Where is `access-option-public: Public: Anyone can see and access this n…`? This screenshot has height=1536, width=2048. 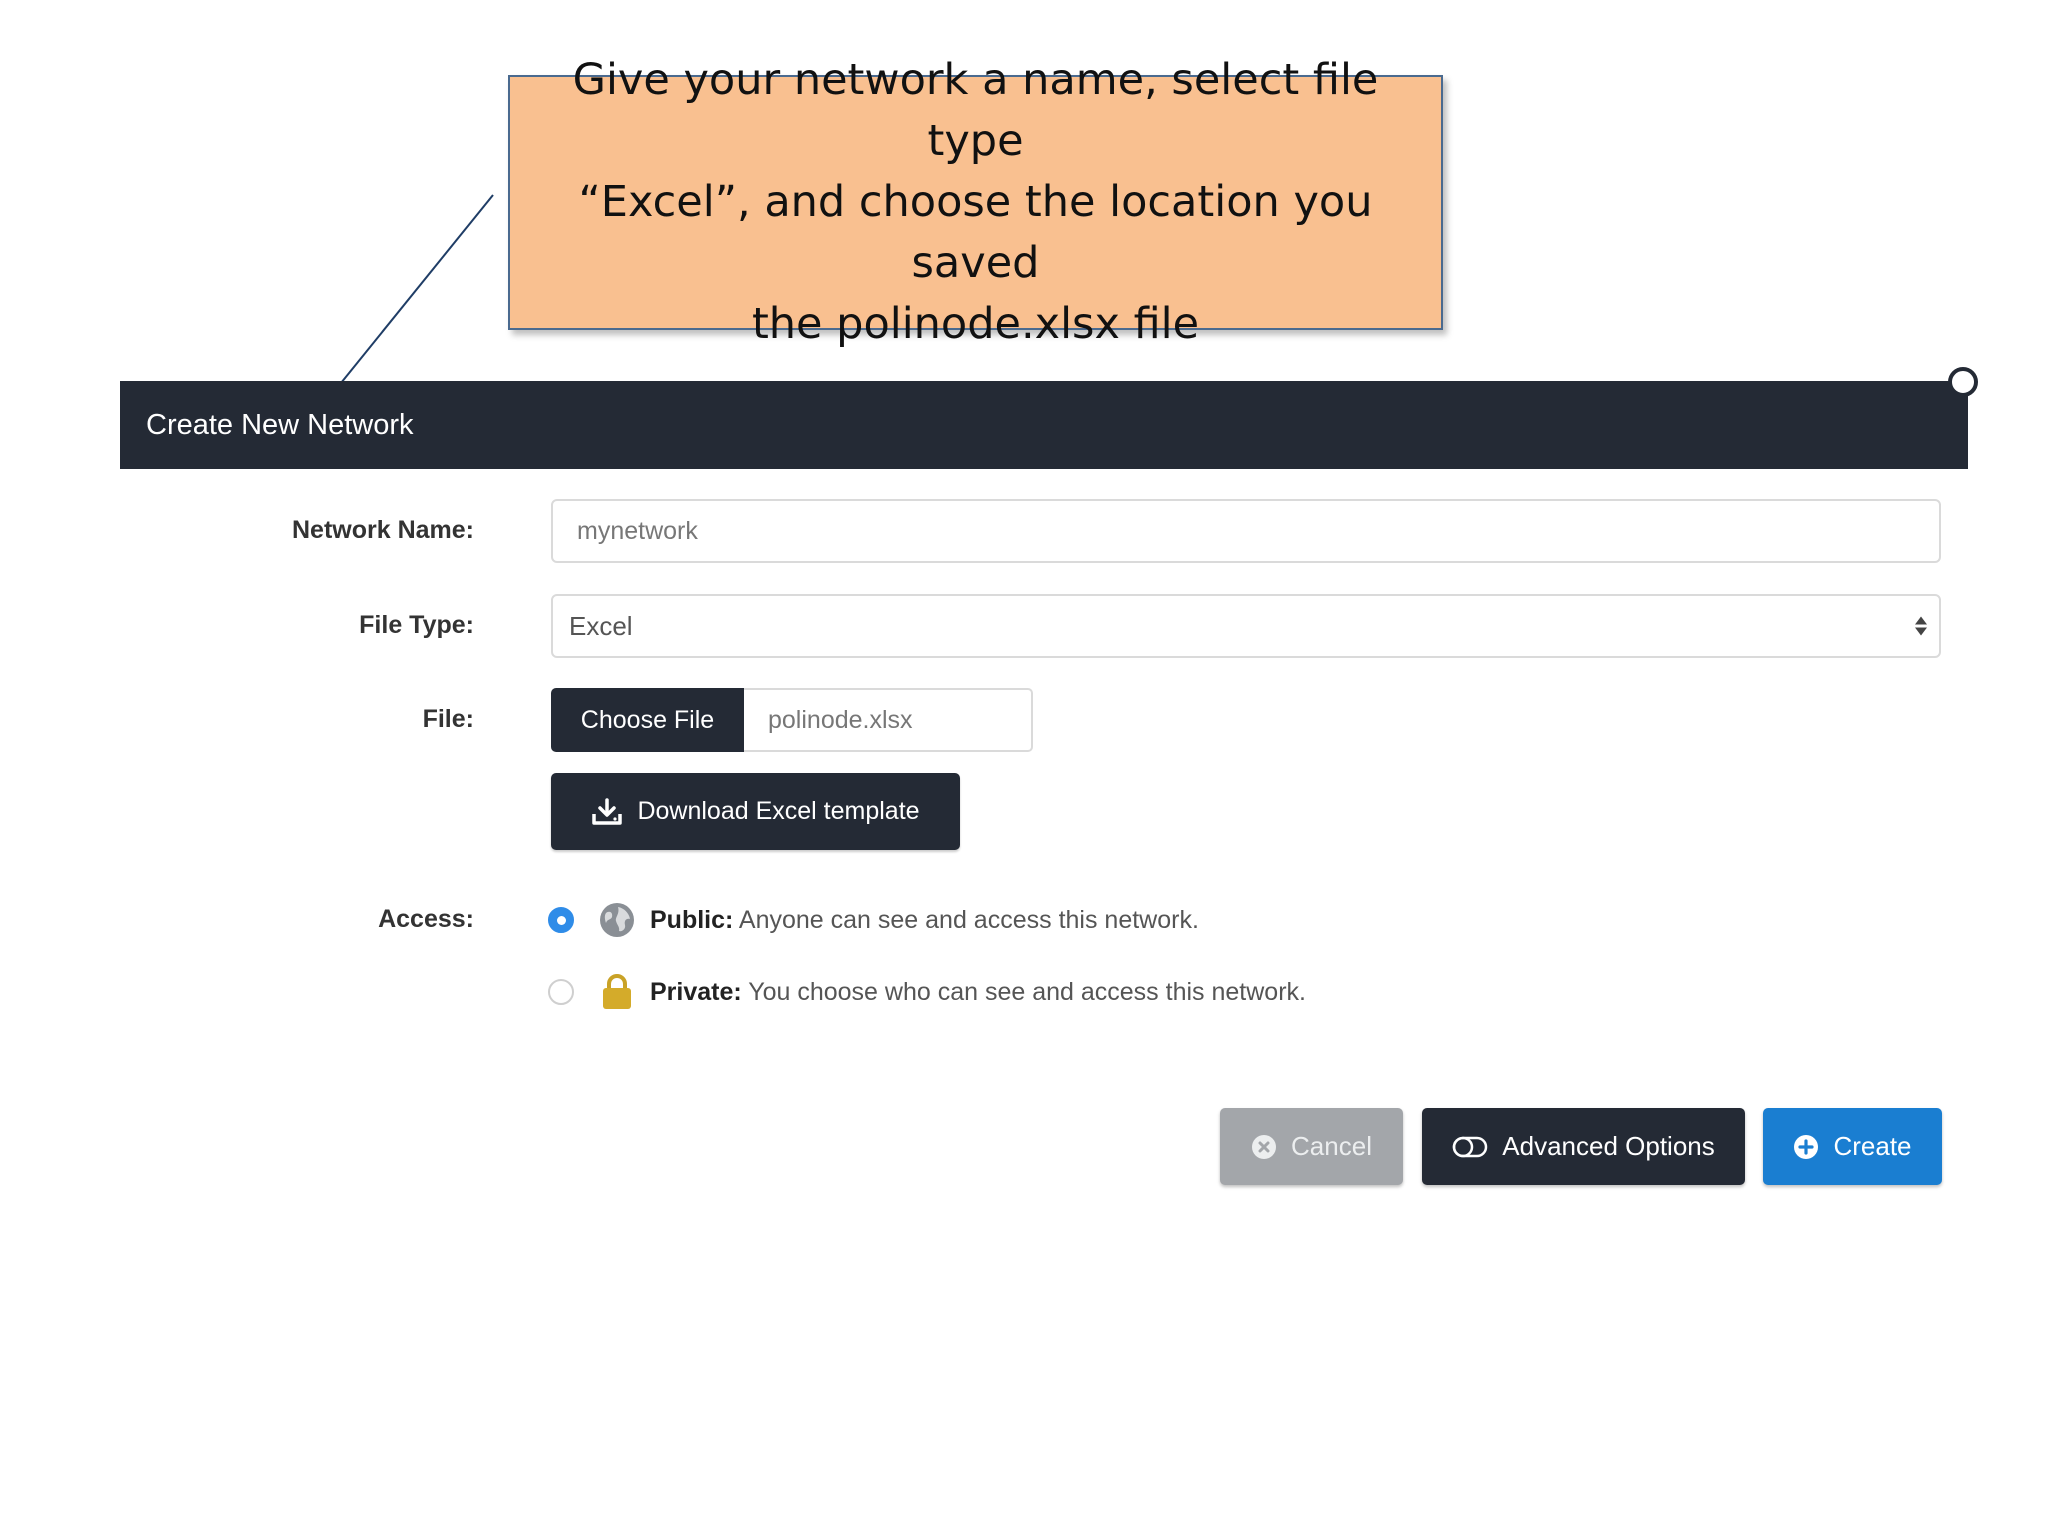 access-option-public: Public: Anyone can see and access this n… is located at coordinates (873, 920).